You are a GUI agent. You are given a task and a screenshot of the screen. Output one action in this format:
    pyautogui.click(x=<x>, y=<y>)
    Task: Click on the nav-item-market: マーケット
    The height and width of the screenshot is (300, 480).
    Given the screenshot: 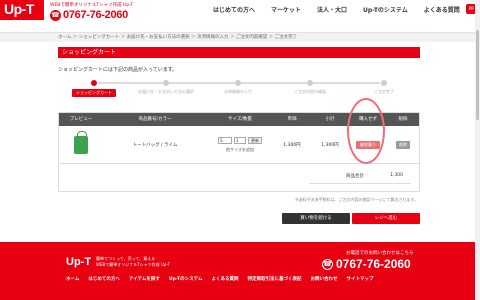 What is the action you would take?
    pyautogui.click(x=286, y=9)
    